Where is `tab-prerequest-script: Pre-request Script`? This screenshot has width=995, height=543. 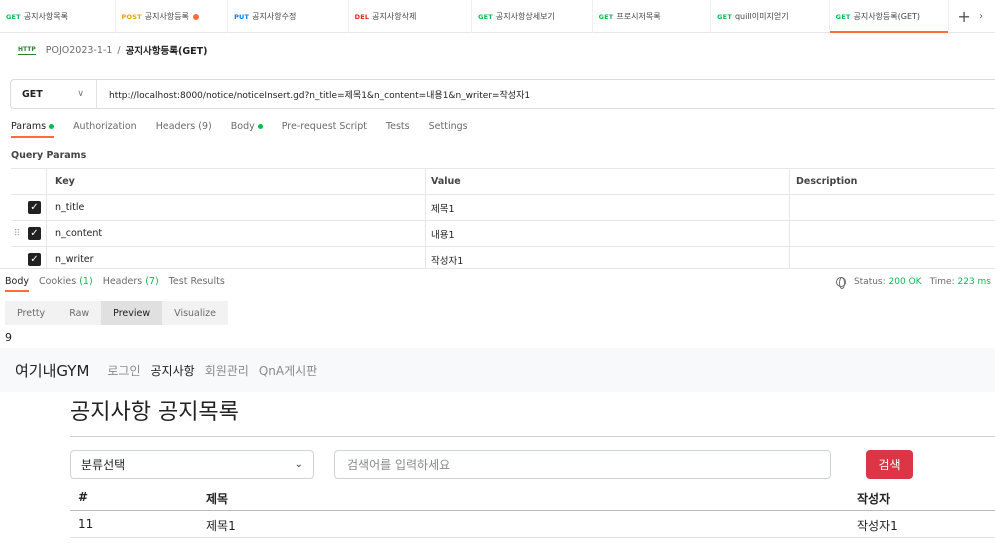
tab-prerequest-script: Pre-request Script is located at coordinates (324, 129).